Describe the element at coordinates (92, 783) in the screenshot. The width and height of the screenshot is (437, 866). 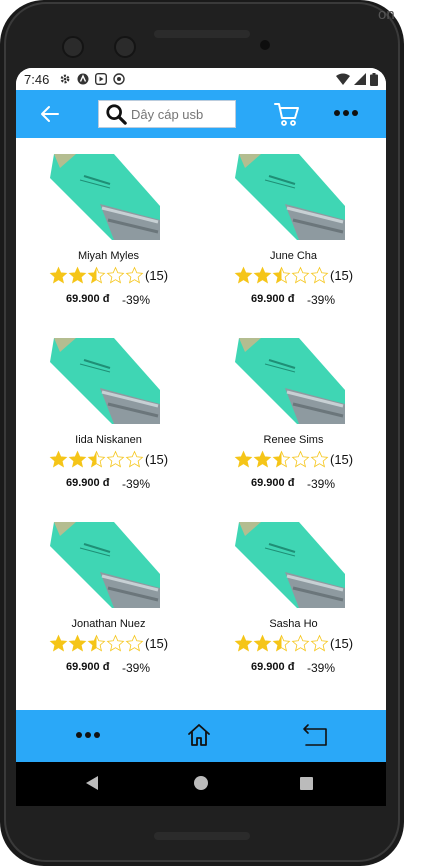
I see `system-back-icon` at that location.